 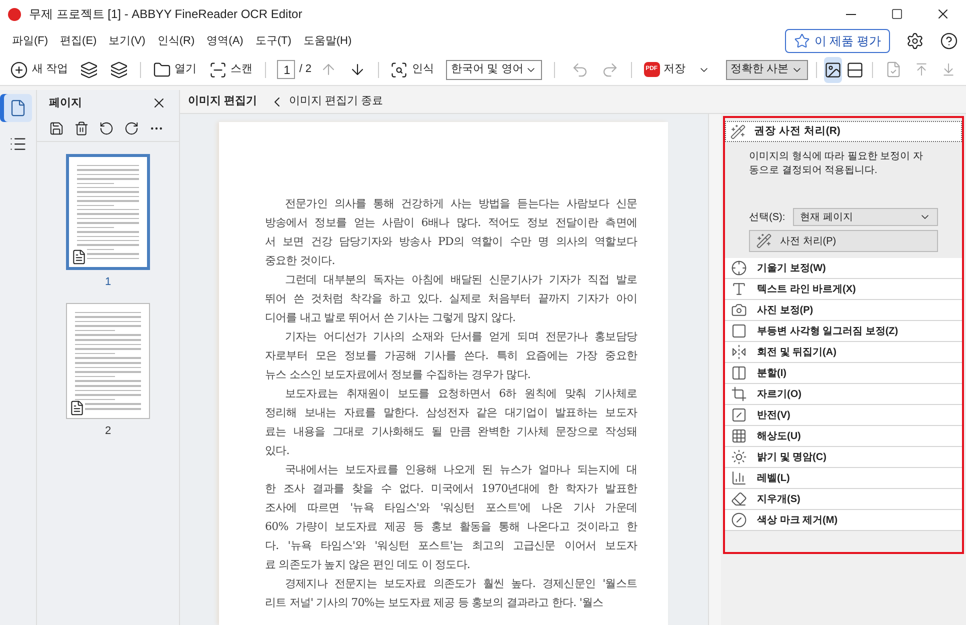 What do you see at coordinates (19, 69) in the screenshot?
I see `plus-circle-icon` at bounding box center [19, 69].